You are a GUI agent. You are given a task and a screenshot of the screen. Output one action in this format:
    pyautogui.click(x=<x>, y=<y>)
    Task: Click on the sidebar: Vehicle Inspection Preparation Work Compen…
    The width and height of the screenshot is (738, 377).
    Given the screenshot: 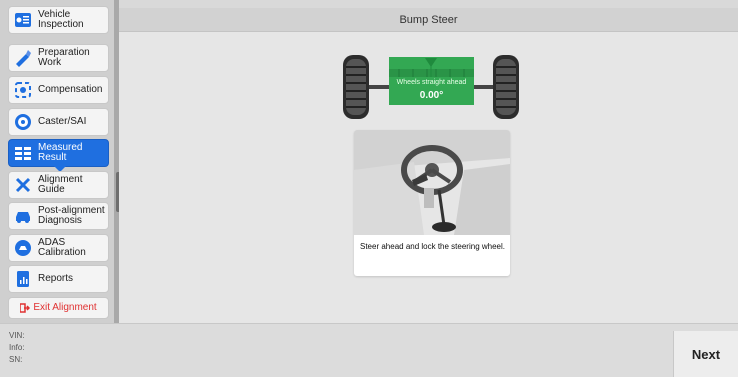 What is the action you would take?
    pyautogui.click(x=57, y=161)
    